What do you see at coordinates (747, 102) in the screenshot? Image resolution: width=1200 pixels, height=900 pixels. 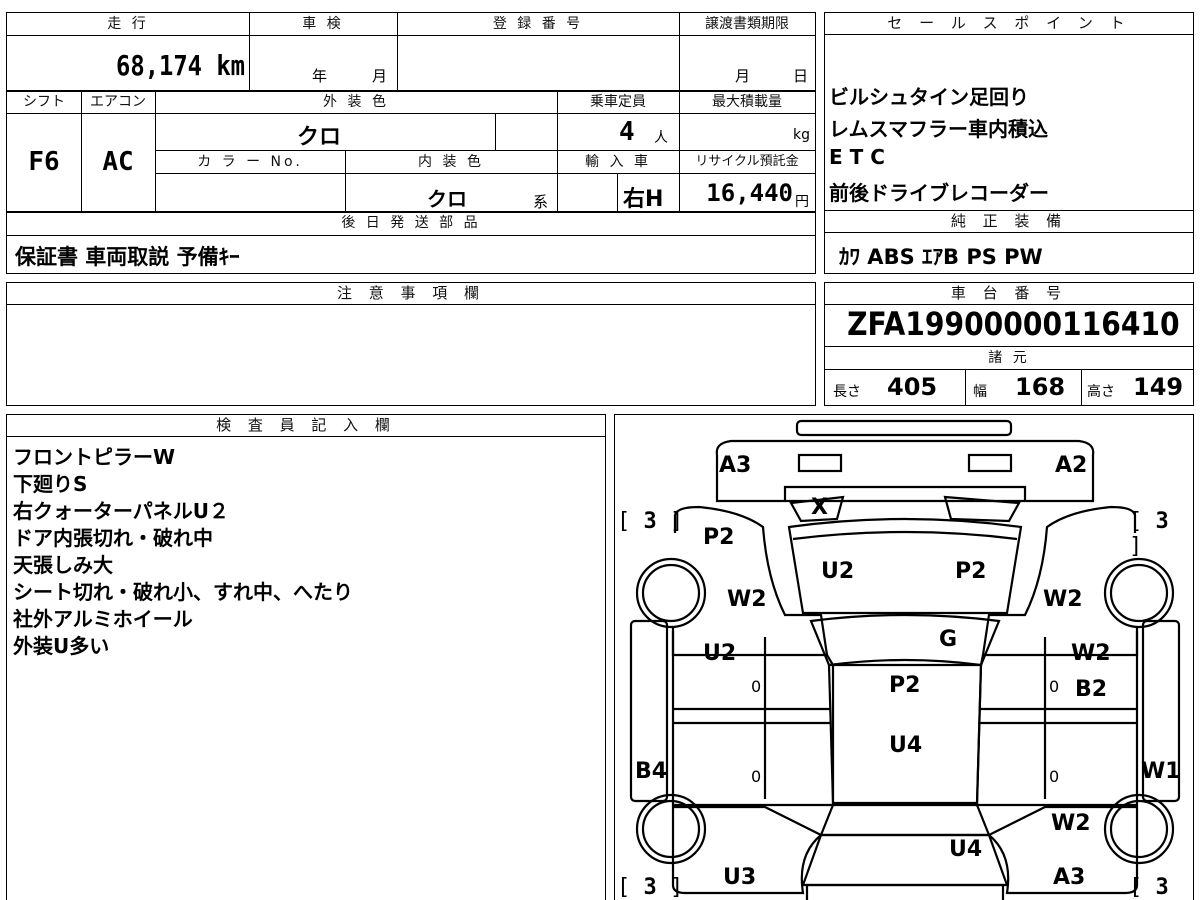 I see `load-label: 最大積載量` at bounding box center [747, 102].